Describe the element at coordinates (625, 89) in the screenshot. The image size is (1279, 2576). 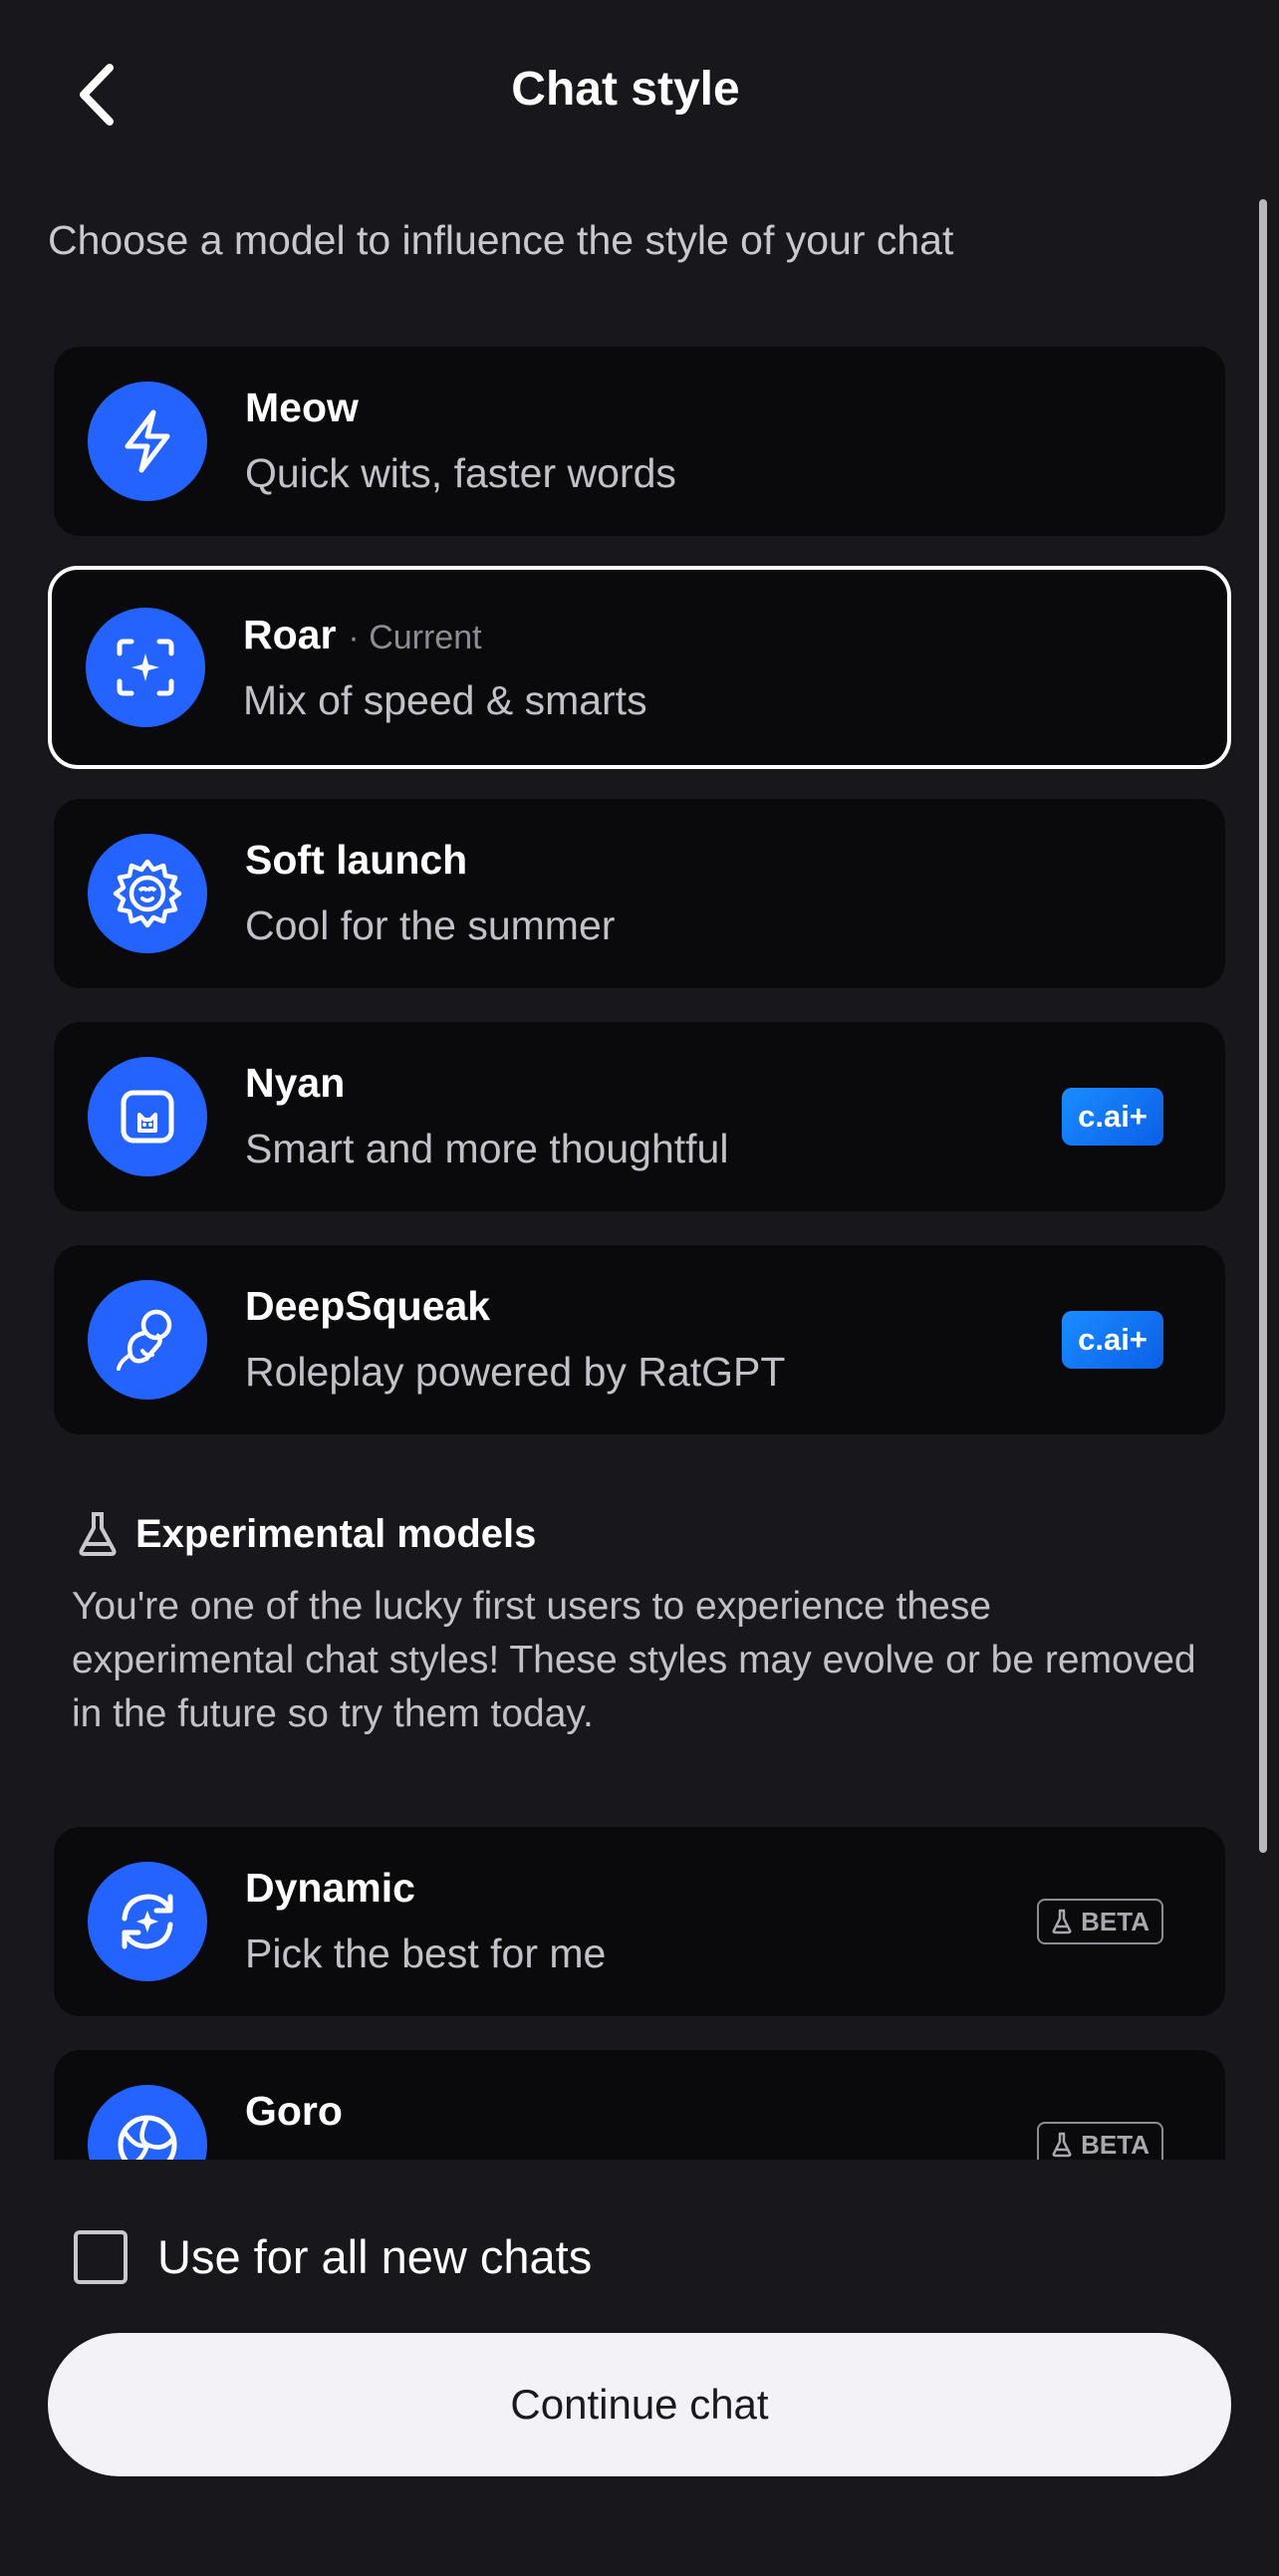
I see `page-title: Chat style` at that location.